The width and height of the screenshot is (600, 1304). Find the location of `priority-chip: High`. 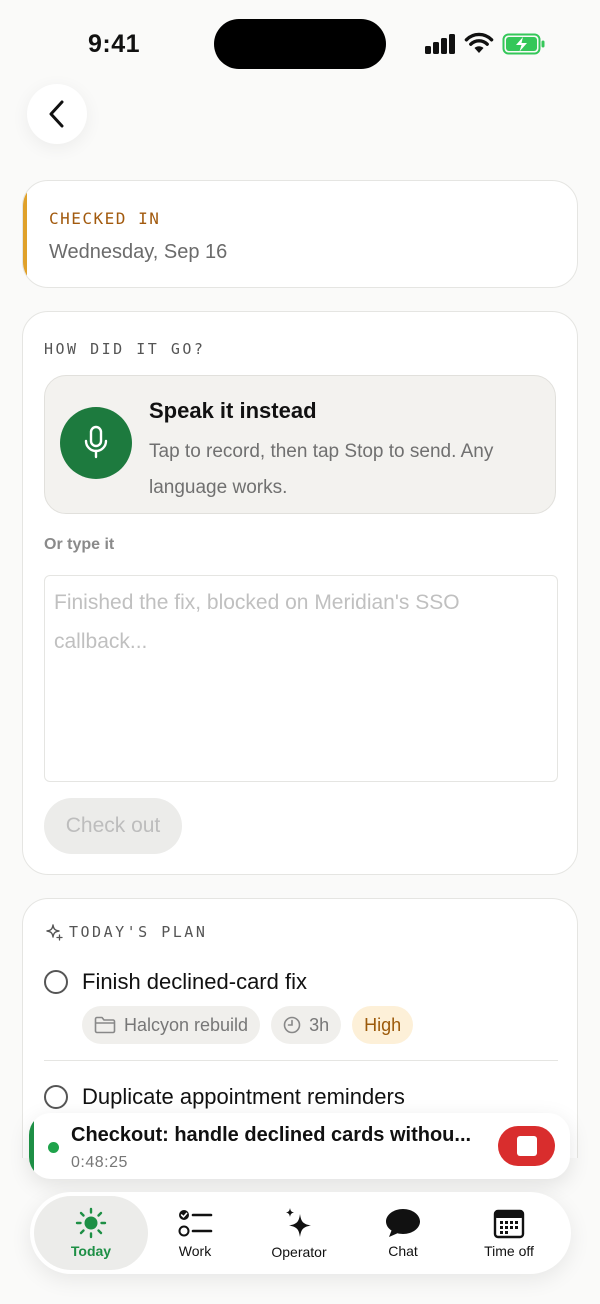

priority-chip: High is located at coordinates (383, 1025).